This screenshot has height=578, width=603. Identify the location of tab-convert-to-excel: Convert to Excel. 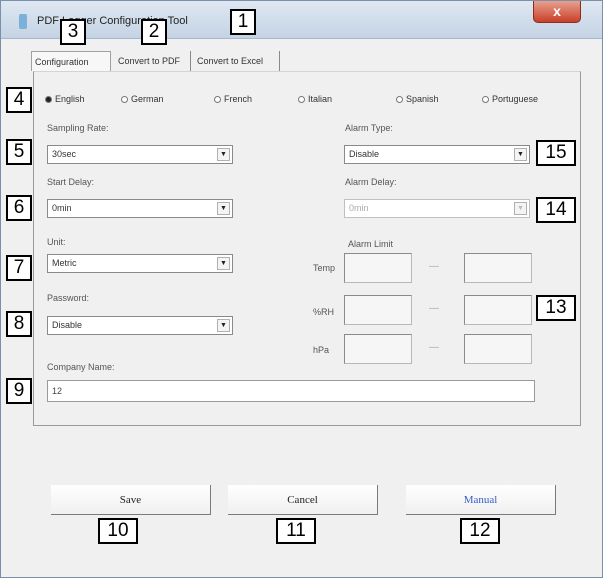
(237, 61).